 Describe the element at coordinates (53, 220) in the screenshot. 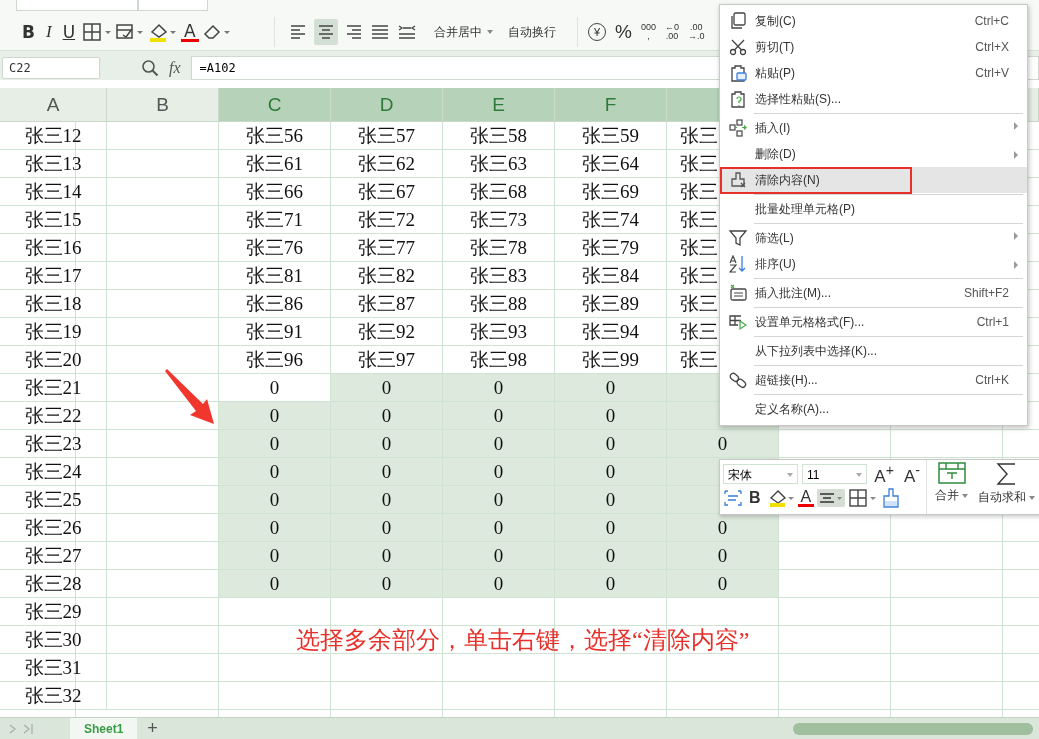

I see `table-cell: 张三15` at that location.